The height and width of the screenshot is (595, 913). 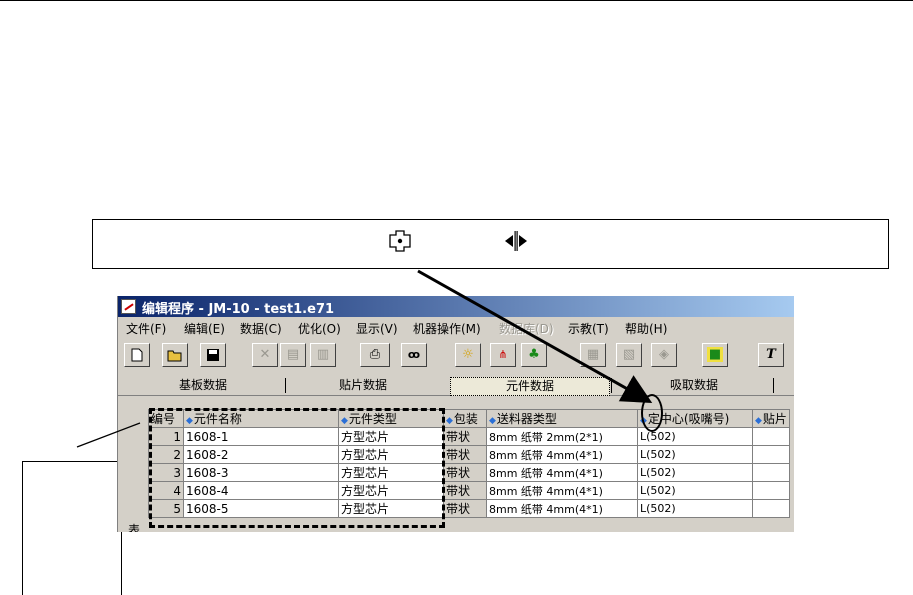 What do you see at coordinates (391, 418) in the screenshot?
I see `col-component-type: ◆元件类型` at bounding box center [391, 418].